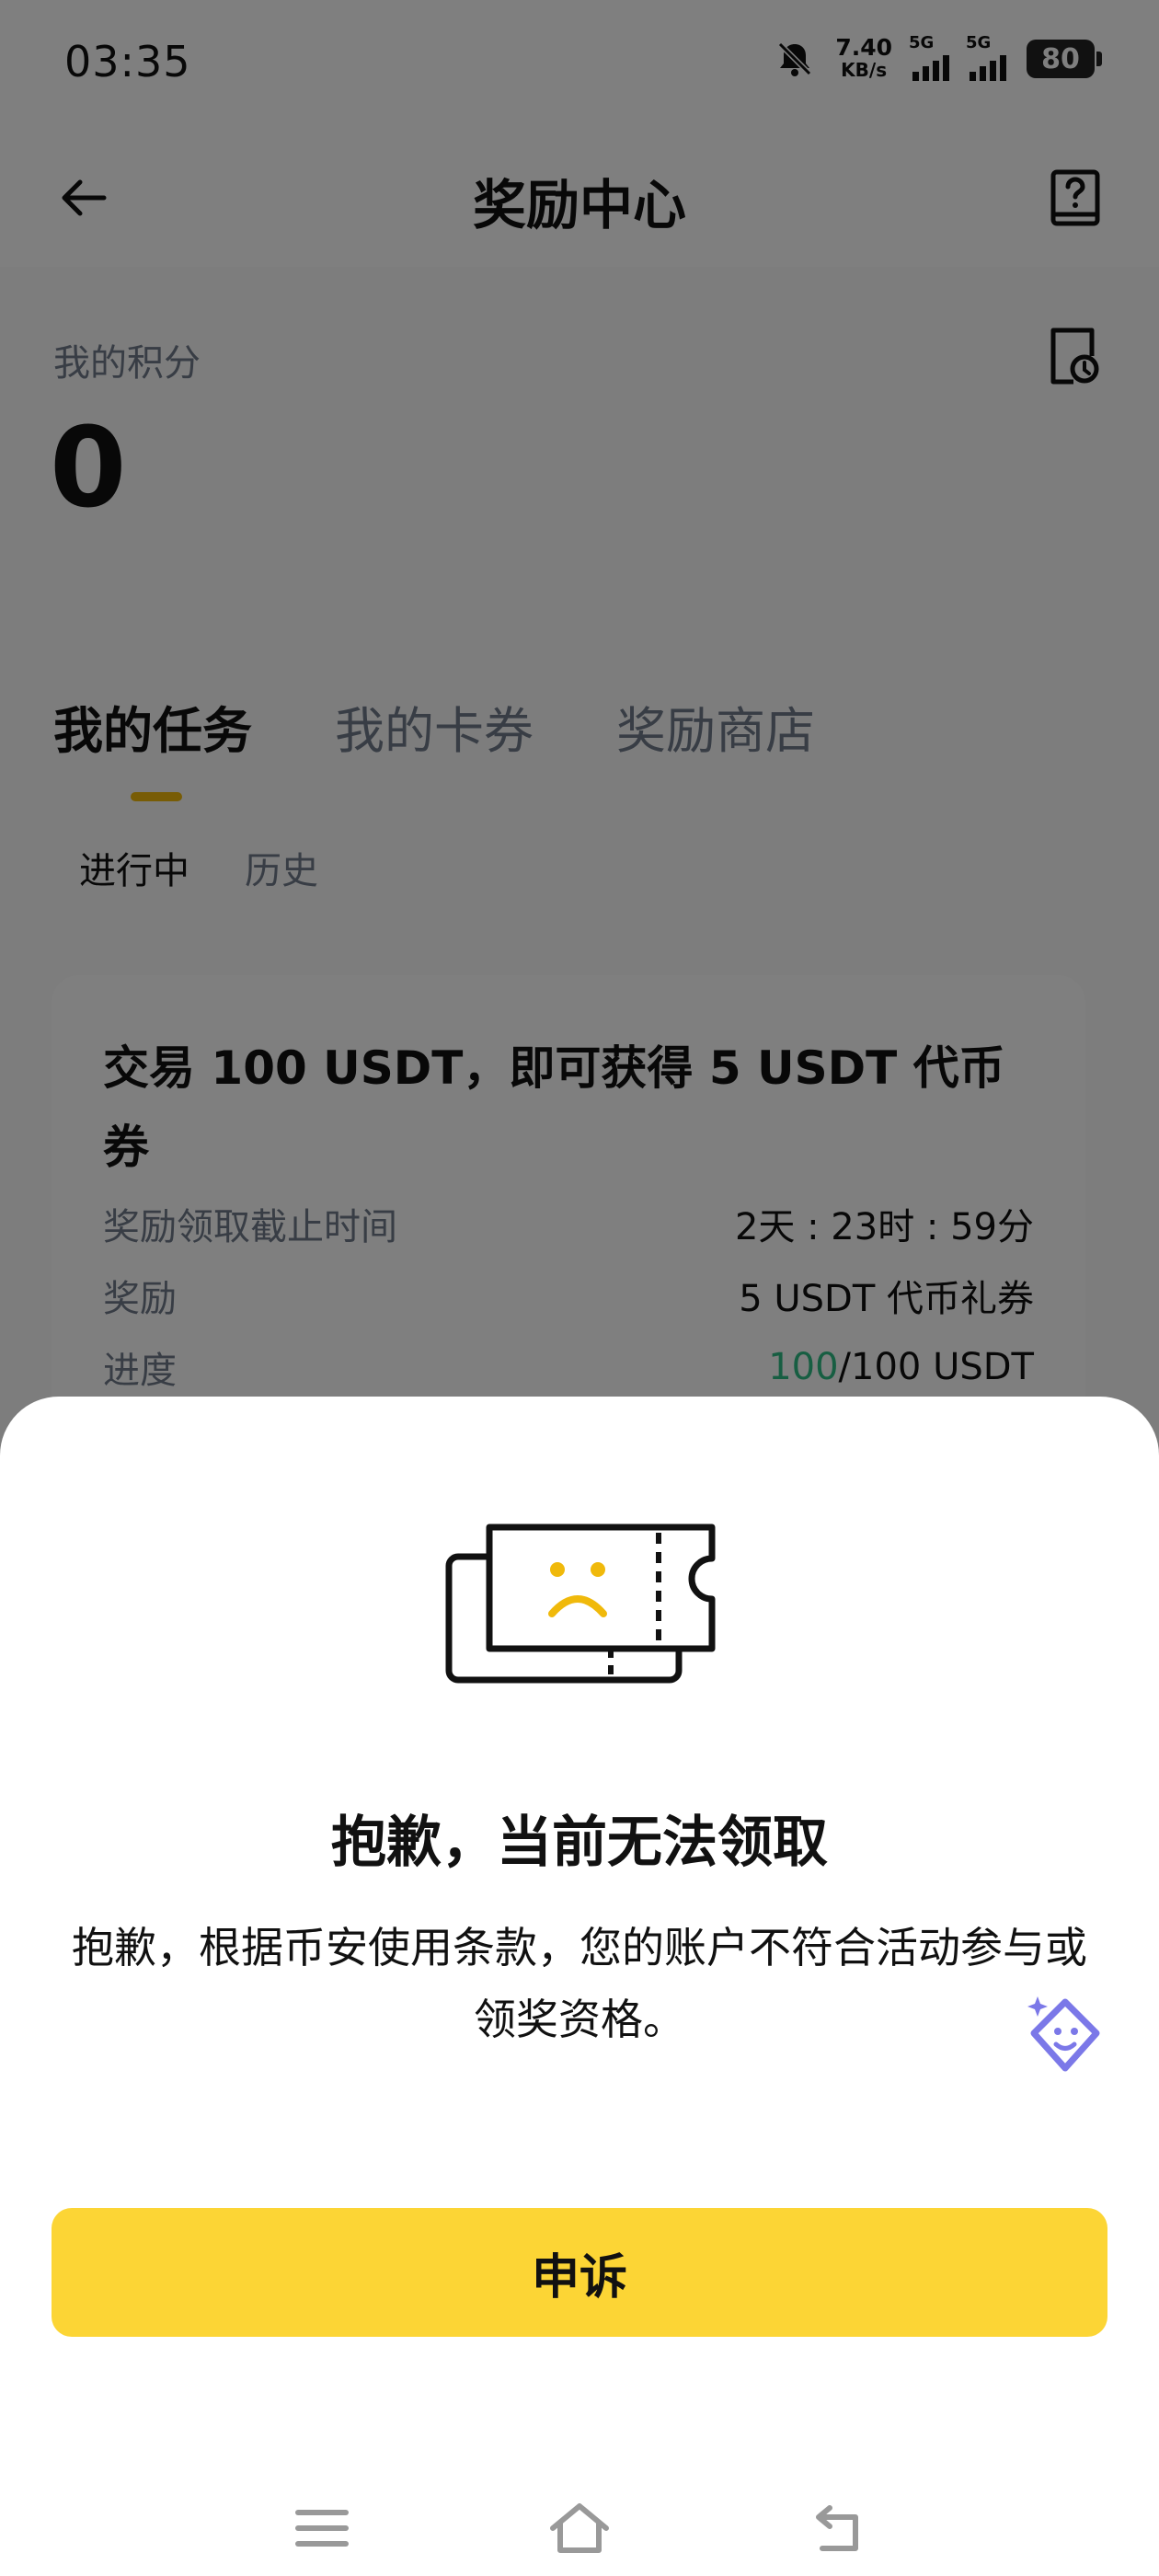 This screenshot has height=2576, width=1159. I want to click on back-nav-button, so click(837, 2528).